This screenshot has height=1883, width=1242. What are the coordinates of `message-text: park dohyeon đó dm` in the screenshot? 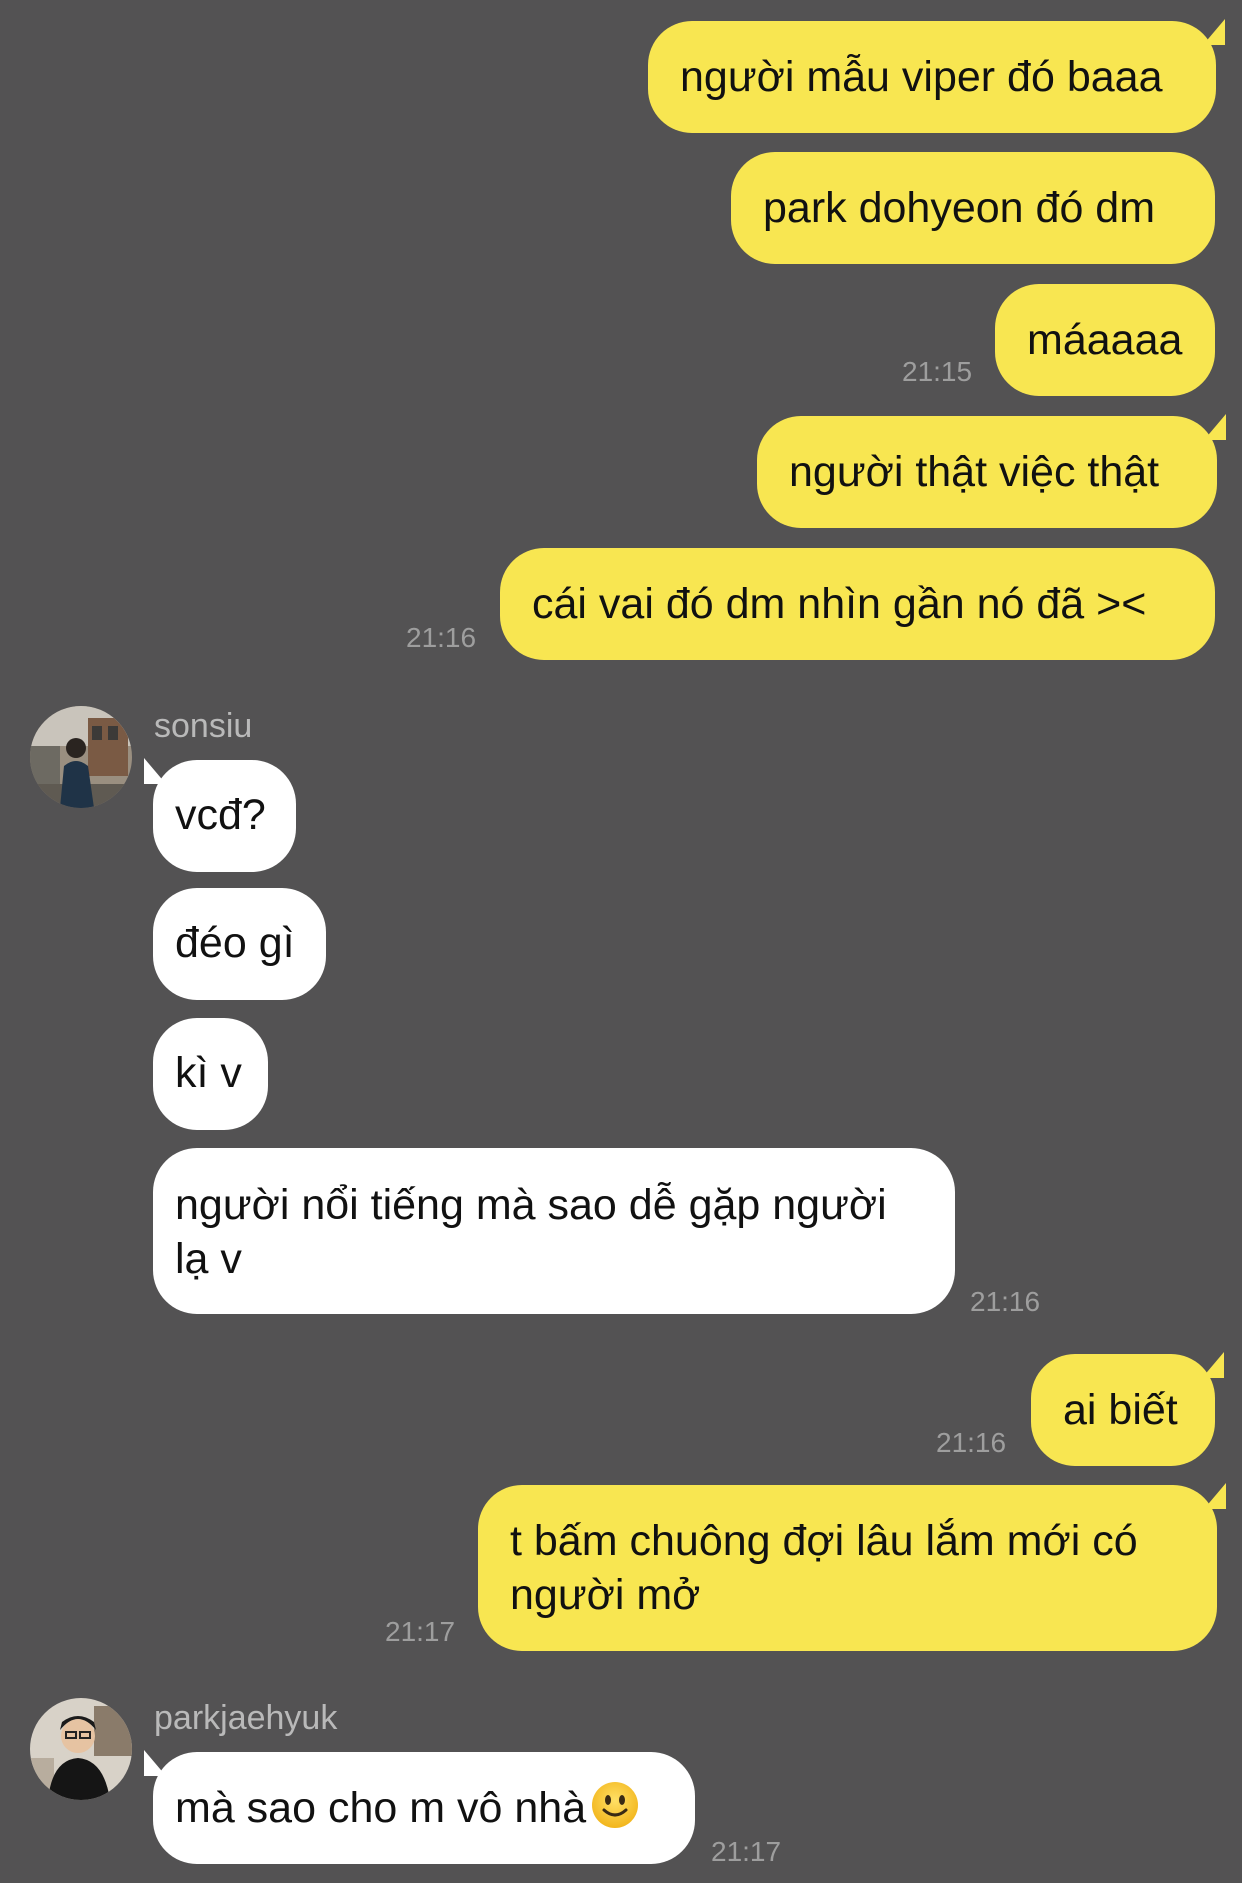 It's located at (959, 208).